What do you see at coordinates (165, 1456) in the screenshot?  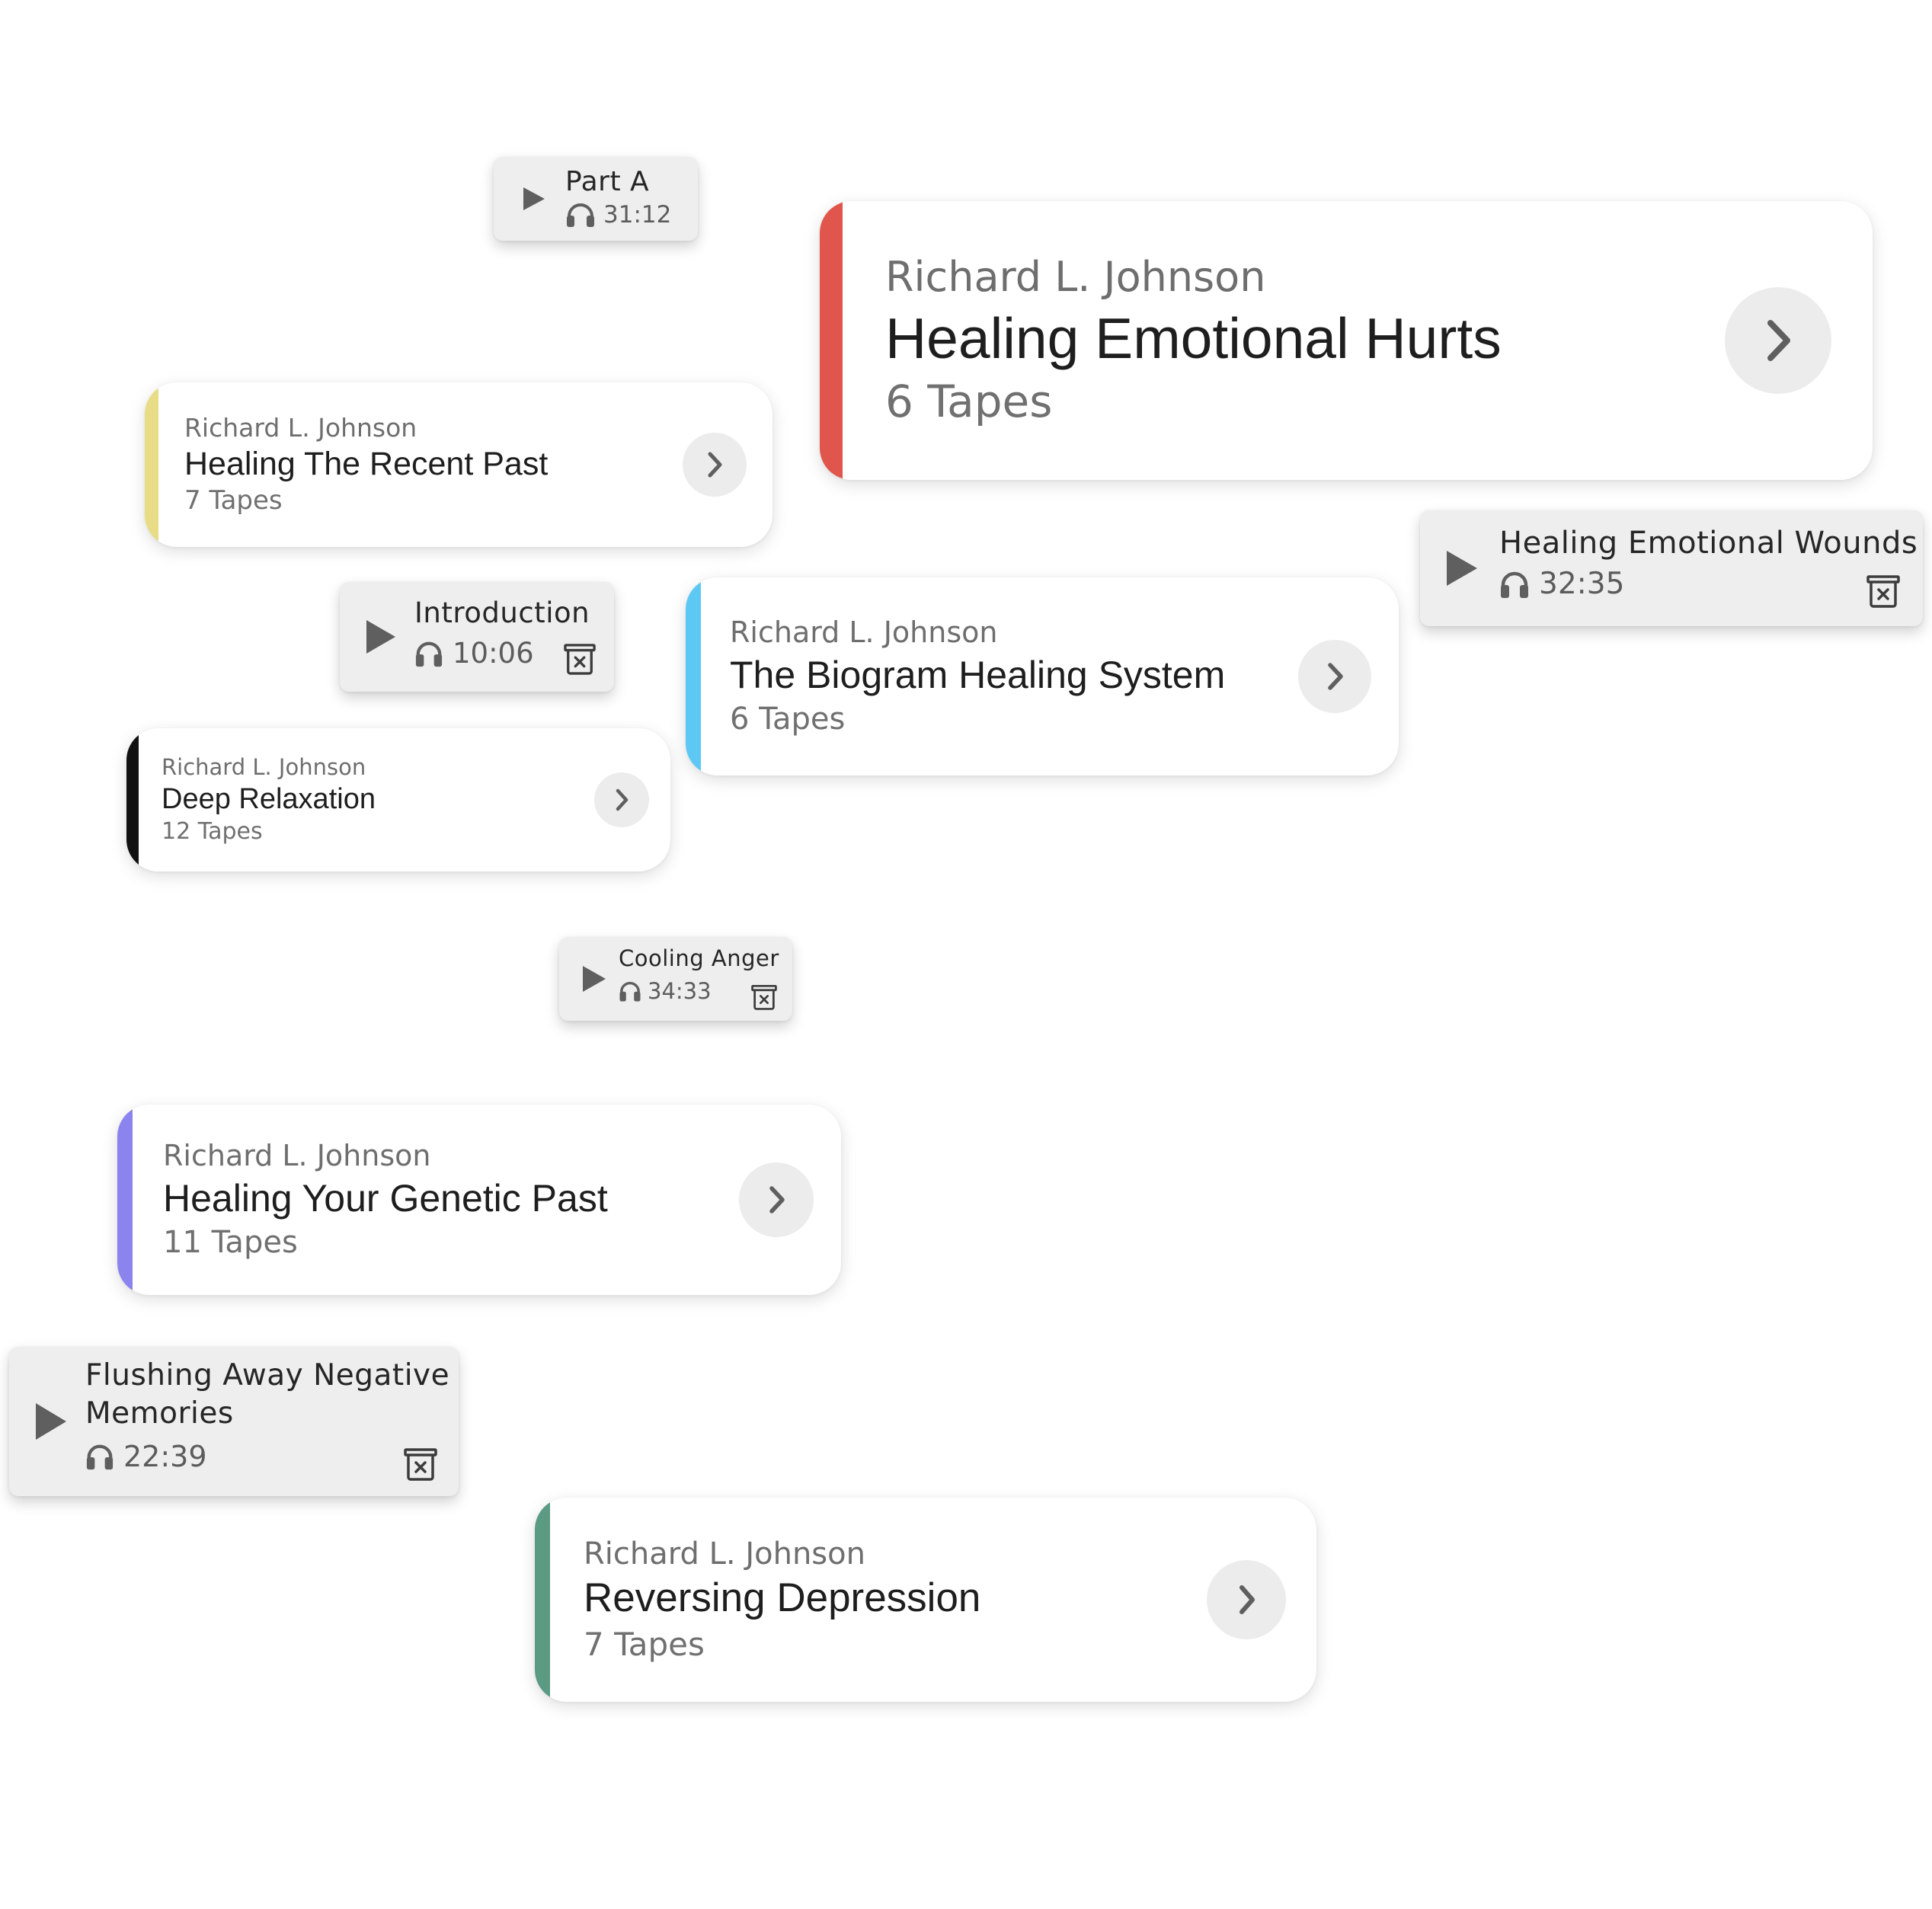 I see `tape-duration: 22:39` at bounding box center [165, 1456].